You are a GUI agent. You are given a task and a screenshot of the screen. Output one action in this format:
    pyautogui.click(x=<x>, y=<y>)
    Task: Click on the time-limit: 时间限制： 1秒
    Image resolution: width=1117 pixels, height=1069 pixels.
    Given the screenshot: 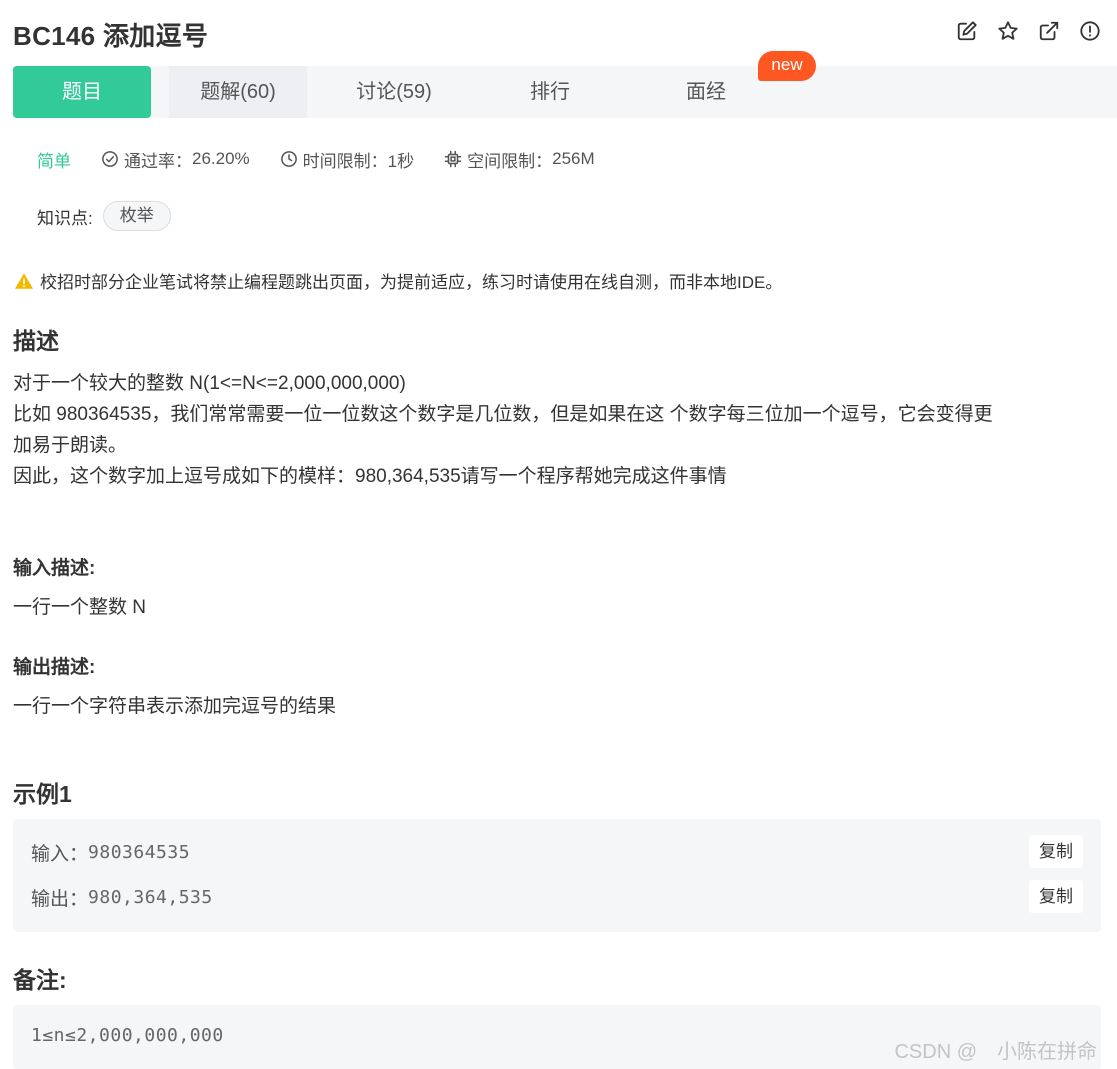 What is the action you would take?
    pyautogui.click(x=347, y=159)
    